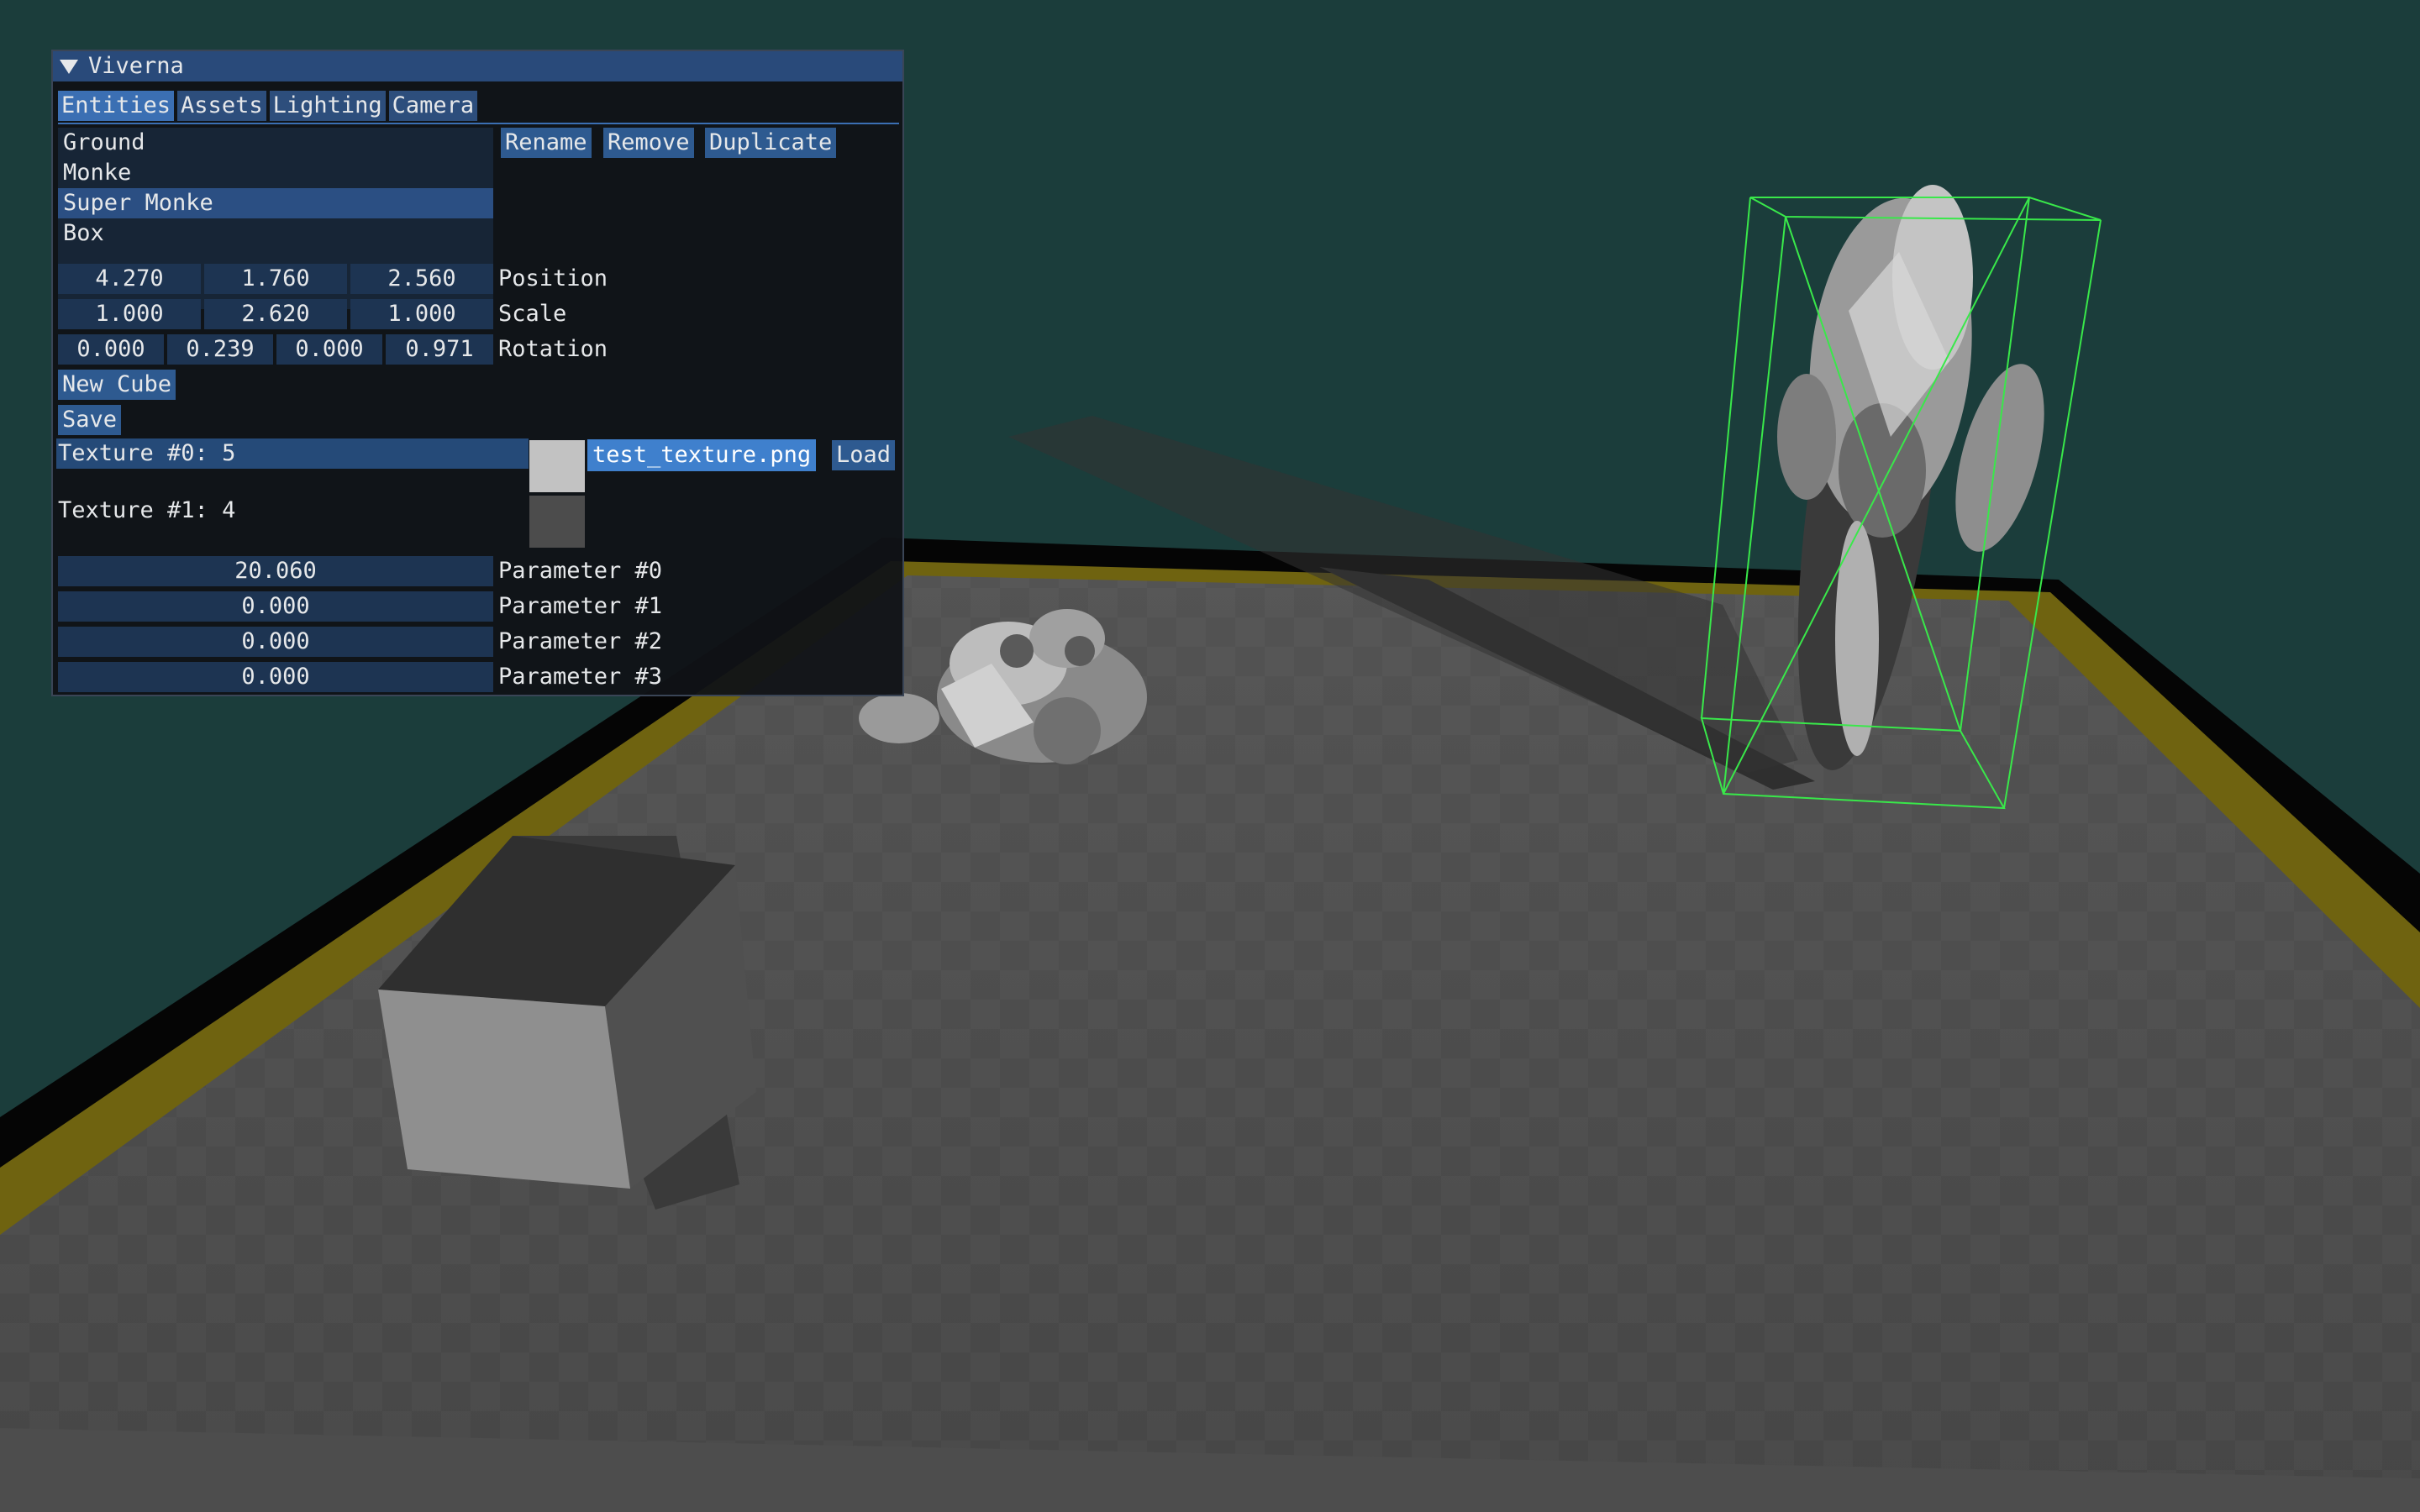 This screenshot has height=1512, width=2420. Describe the element at coordinates (90, 420) in the screenshot. I see `save-button: Save` at that location.